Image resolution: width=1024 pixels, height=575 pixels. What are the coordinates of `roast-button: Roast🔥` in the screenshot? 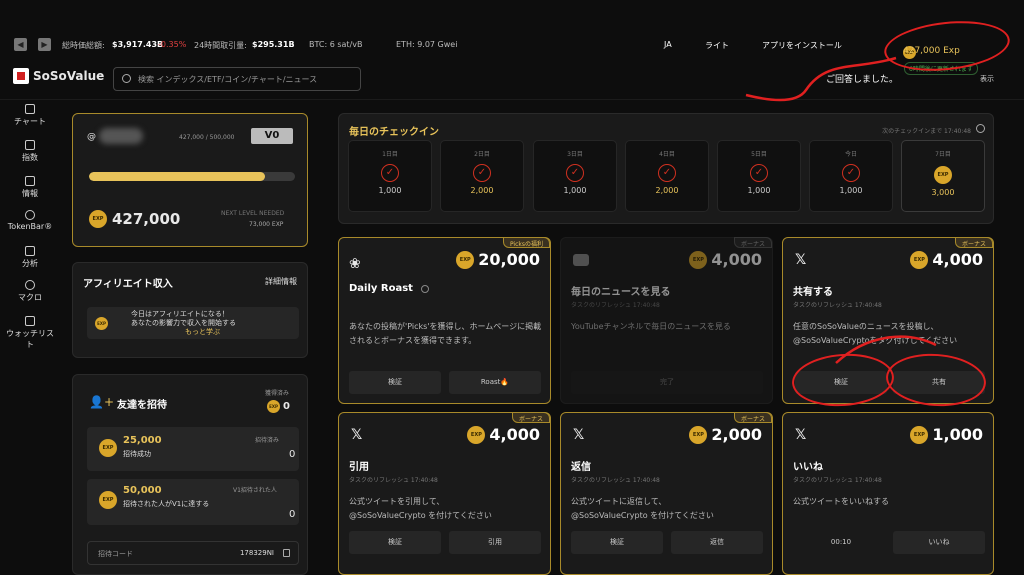 It's located at (495, 382).